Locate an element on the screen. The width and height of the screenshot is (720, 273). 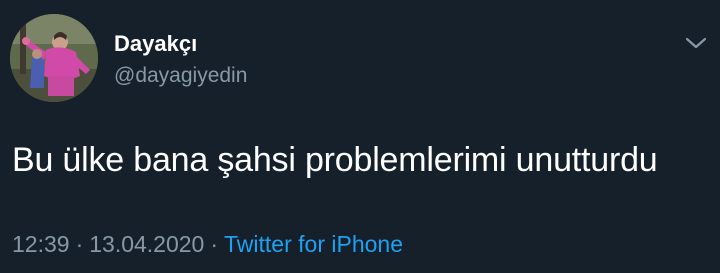
avatar is located at coordinates (54, 58).